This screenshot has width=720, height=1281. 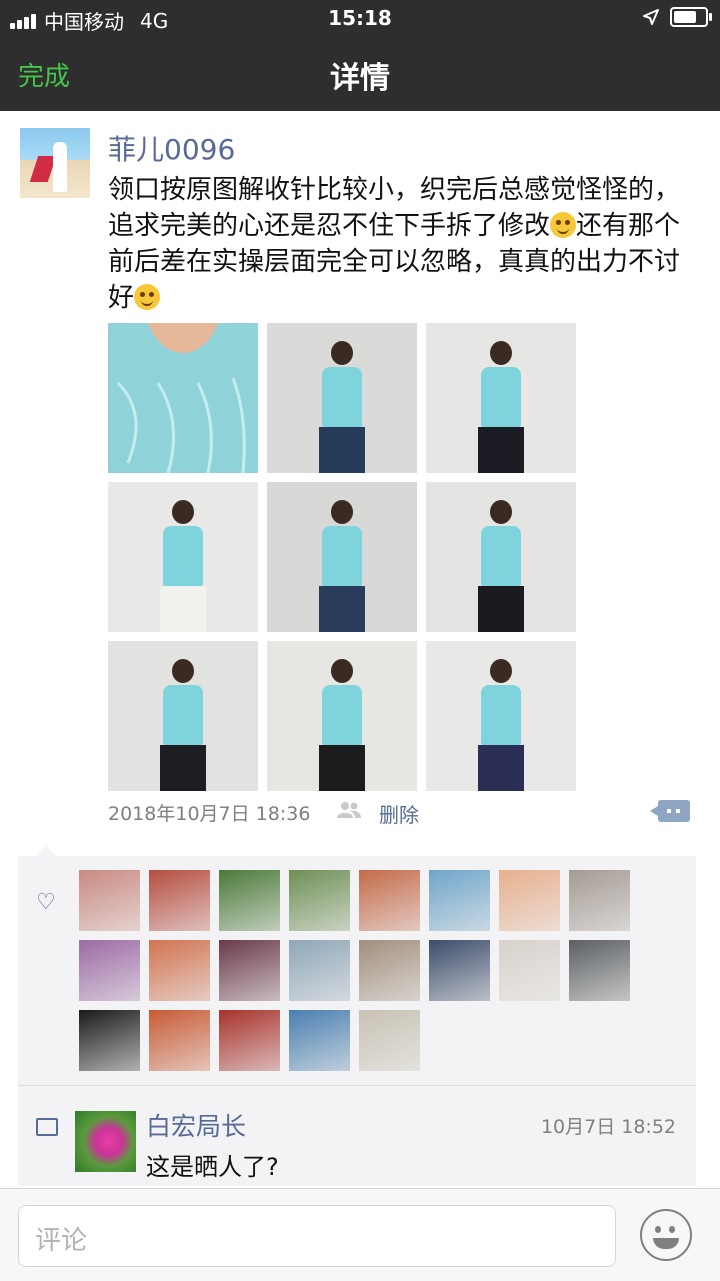 What do you see at coordinates (55, 163) in the screenshot?
I see `poster-avatar` at bounding box center [55, 163].